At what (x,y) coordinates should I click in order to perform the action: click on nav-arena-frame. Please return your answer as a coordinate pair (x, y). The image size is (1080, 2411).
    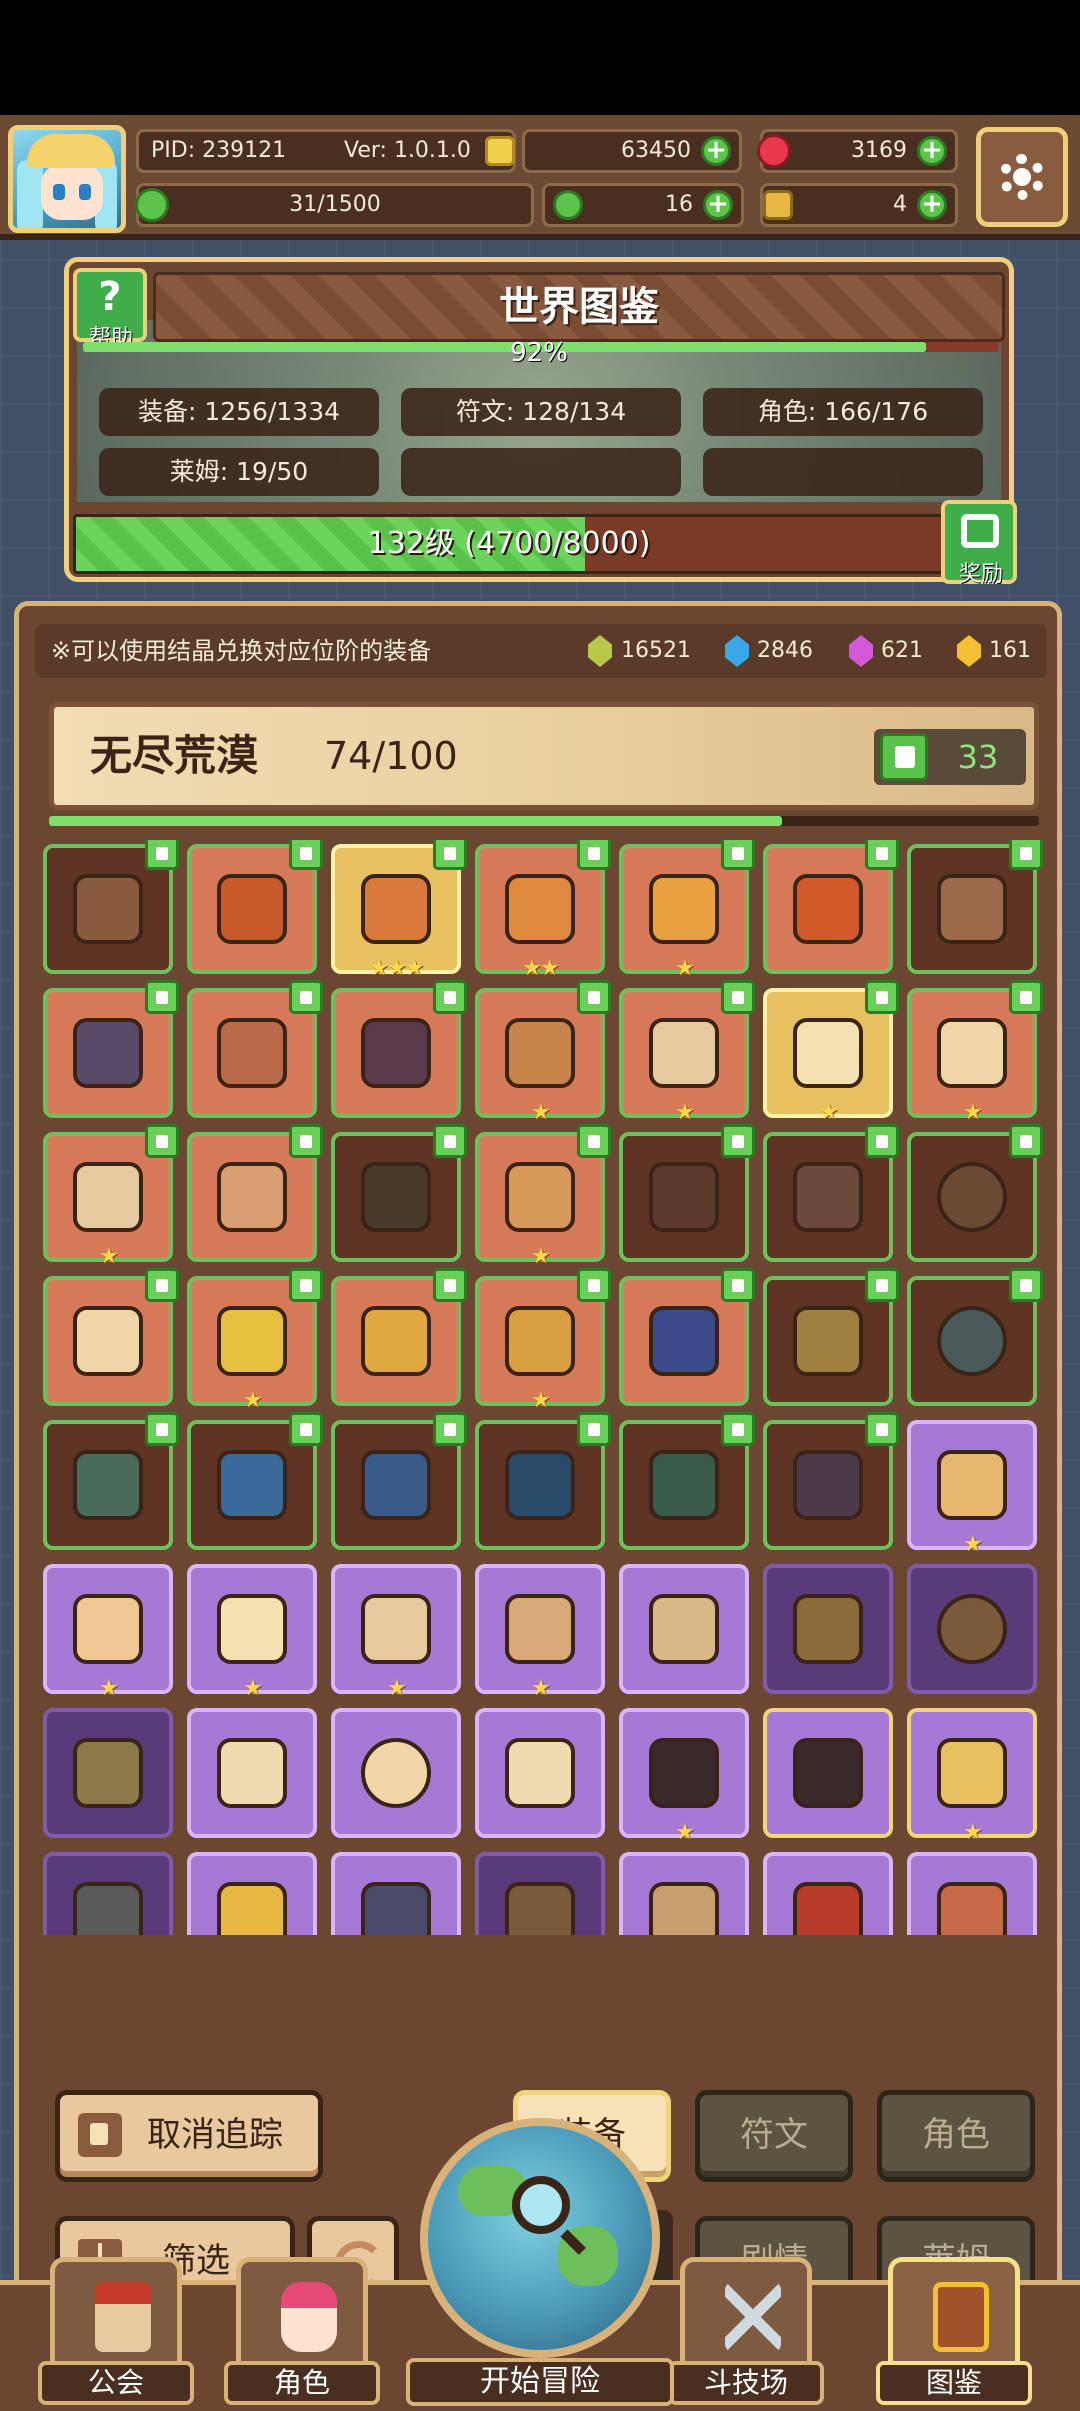
    Looking at the image, I should click on (746, 2313).